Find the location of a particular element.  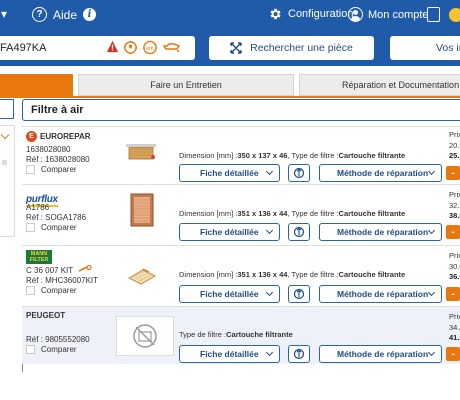

price-excl-tax: 34.4 is located at coordinates (454, 327).